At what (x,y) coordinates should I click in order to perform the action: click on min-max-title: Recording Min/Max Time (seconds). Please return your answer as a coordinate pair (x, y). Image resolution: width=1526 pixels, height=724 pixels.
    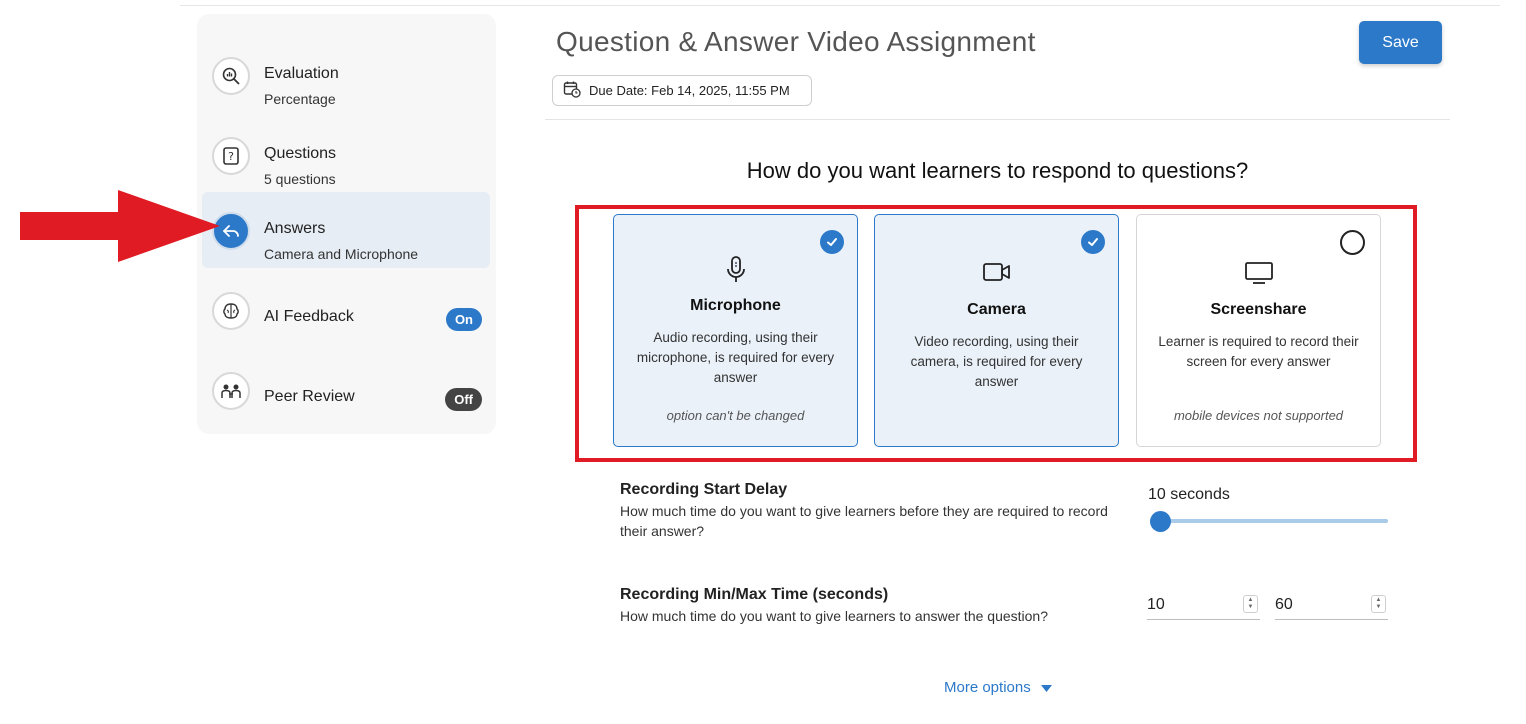
    Looking at the image, I should click on (754, 594).